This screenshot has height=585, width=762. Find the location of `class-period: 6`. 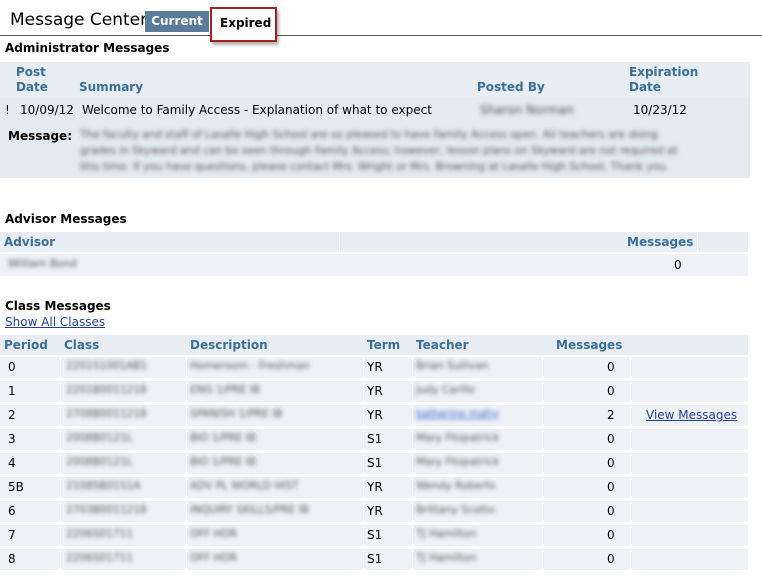

class-period: 6 is located at coordinates (12, 511).